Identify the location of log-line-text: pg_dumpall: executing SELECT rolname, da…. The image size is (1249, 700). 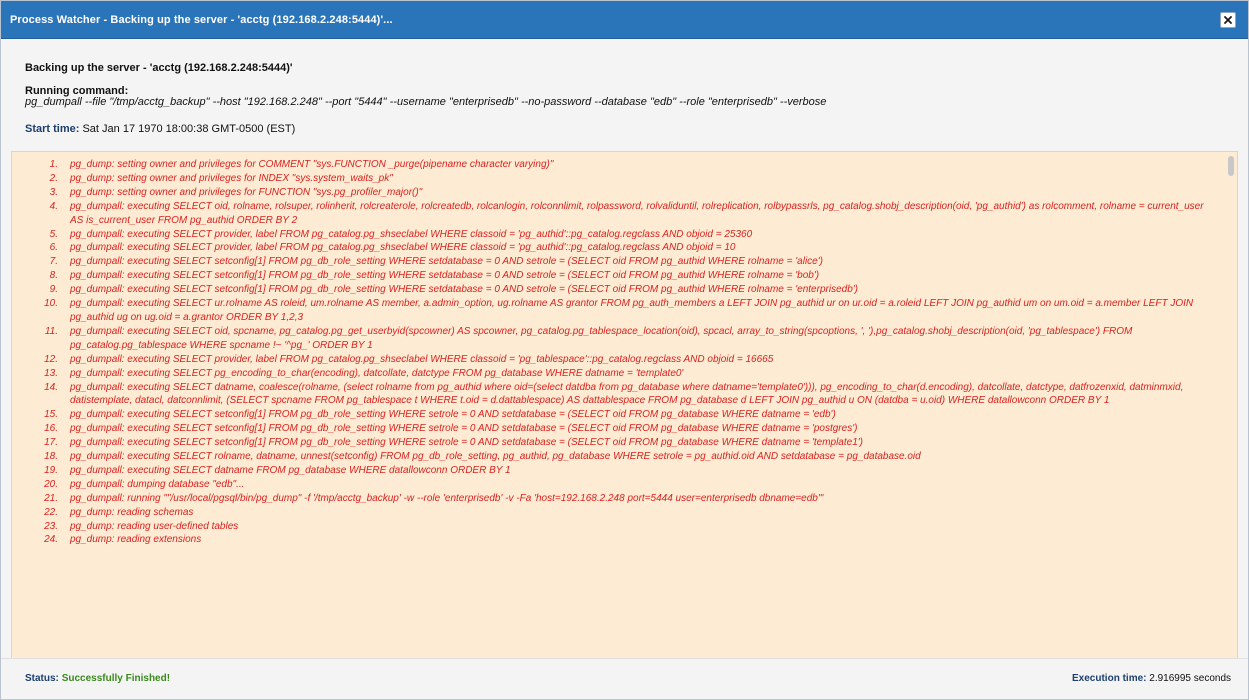
(495, 457).